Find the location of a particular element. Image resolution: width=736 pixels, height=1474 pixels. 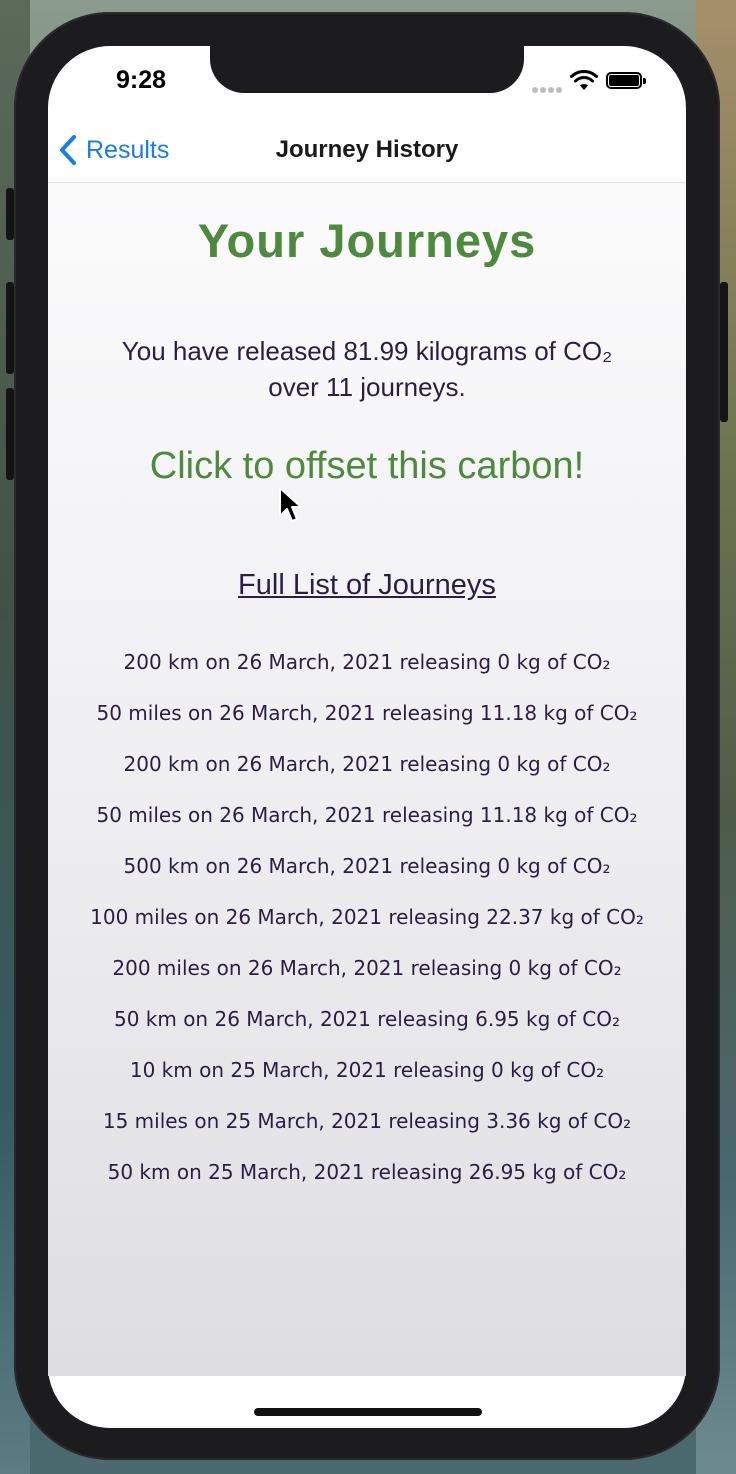

nav-title: Journey History is located at coordinates (367, 149).